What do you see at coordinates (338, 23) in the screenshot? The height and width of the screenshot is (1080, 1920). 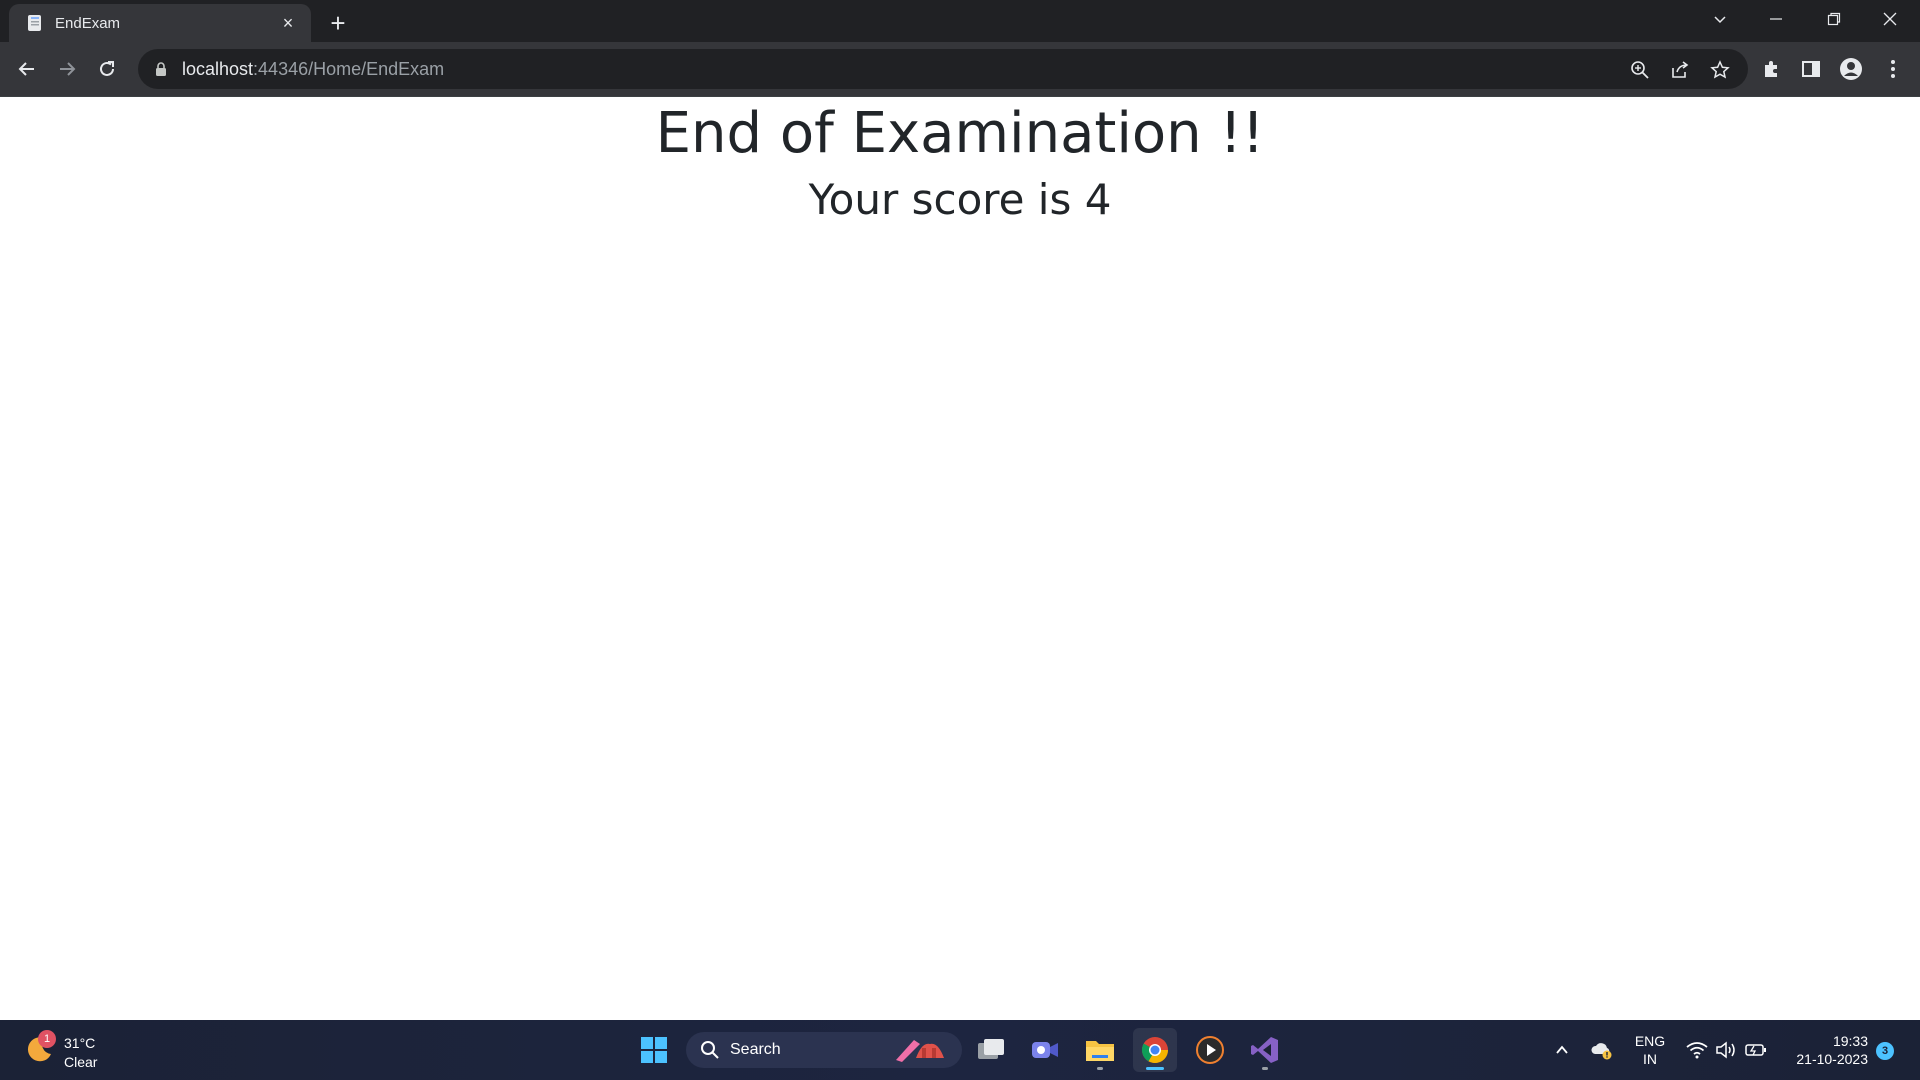 I see `plus-icon: +` at bounding box center [338, 23].